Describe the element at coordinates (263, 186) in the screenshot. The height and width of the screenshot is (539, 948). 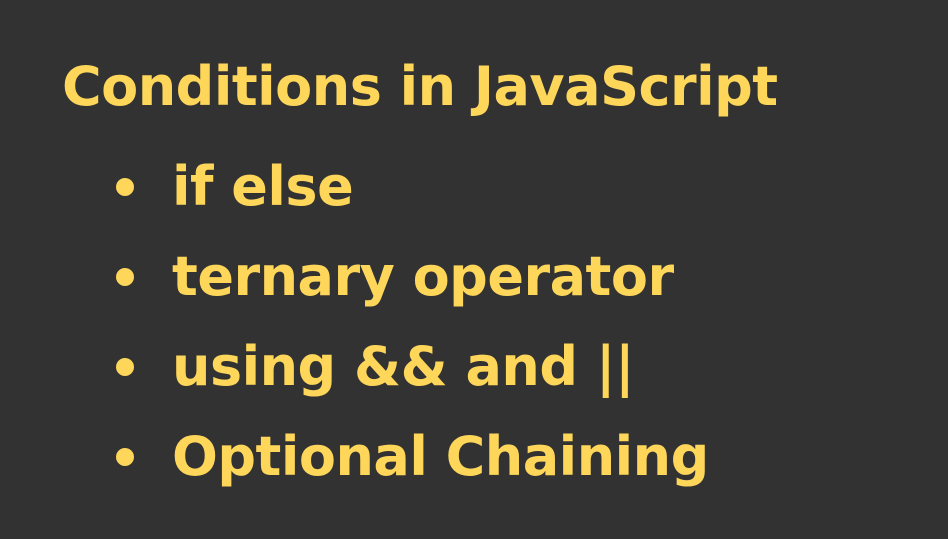
I see `bullet-text: if else` at that location.